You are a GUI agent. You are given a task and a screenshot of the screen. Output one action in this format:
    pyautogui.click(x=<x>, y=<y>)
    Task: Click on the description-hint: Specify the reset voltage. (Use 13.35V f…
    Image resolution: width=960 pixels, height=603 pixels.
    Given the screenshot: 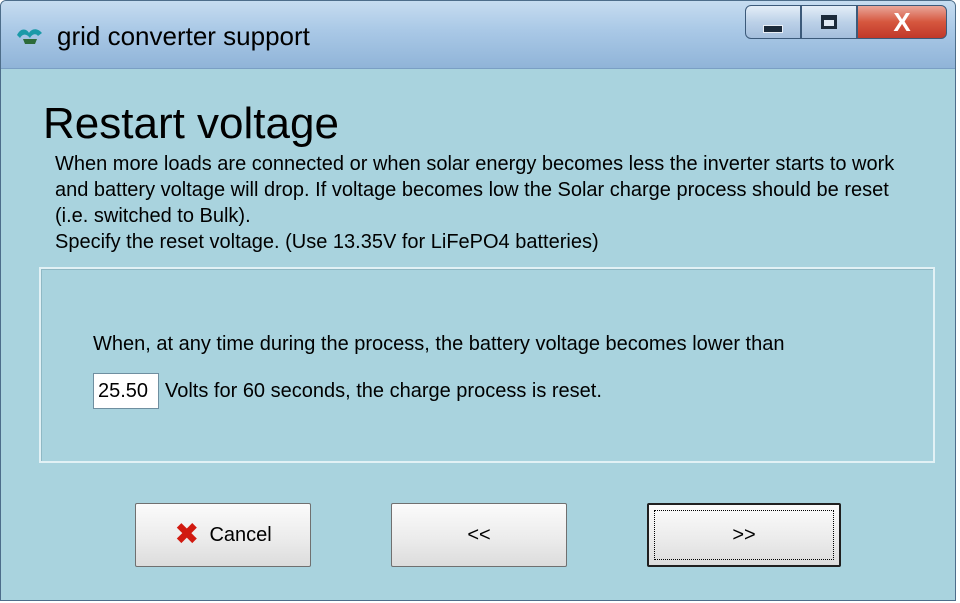 What is the action you would take?
    pyautogui.click(x=327, y=242)
    